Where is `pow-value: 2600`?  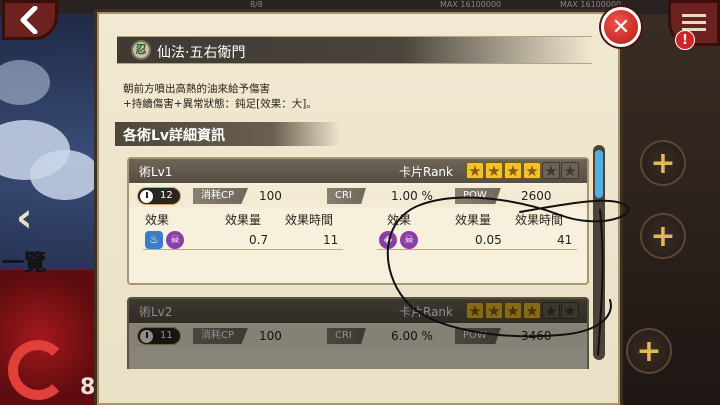 pow-value: 2600 is located at coordinates (536, 196).